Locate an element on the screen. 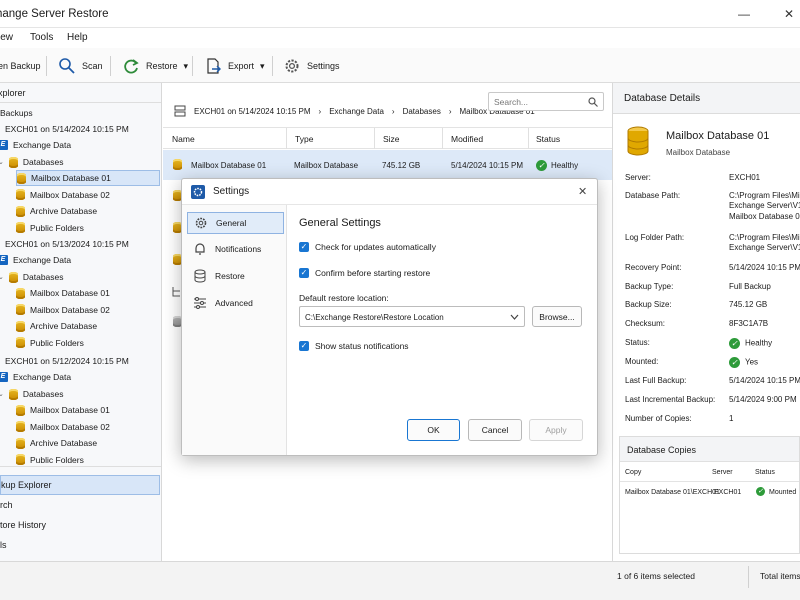 The image size is (800, 600). column-name: Name is located at coordinates (183, 139).